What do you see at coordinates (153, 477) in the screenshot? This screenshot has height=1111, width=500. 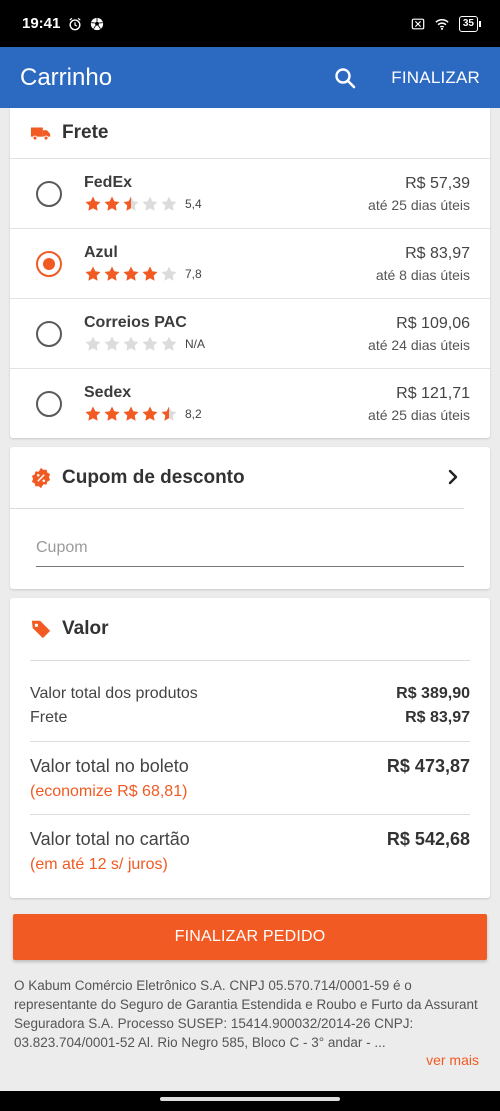 I see `cupom-title: Cupom de desconto` at bounding box center [153, 477].